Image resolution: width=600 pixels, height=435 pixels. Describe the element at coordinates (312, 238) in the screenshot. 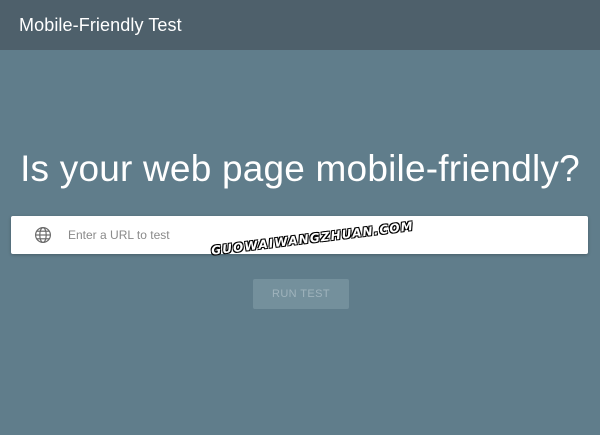

I see `watermark: GUOWAIWANGZHUAN.COM` at that location.